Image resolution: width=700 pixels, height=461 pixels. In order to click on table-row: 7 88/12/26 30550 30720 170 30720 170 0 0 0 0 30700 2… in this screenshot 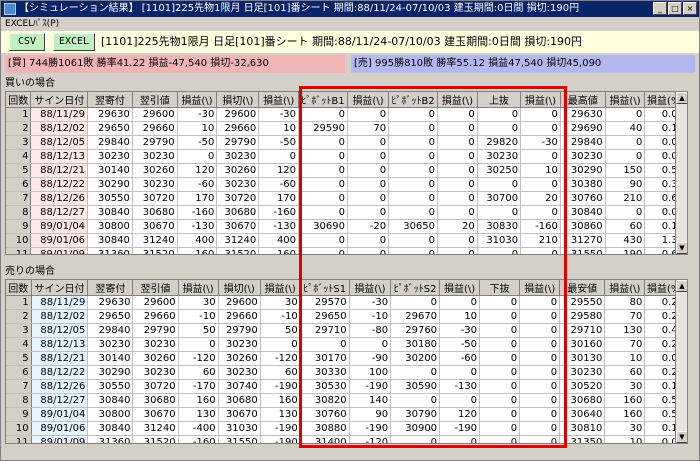, I will do `click(346, 198)`.